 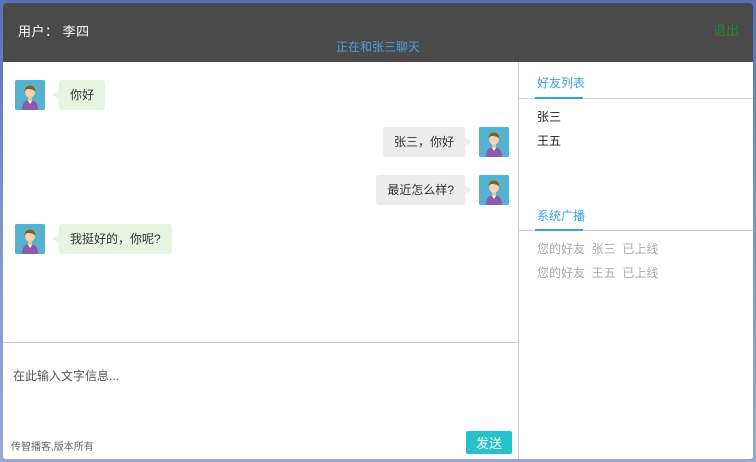 I want to click on message-bubble: 张三，你好, so click(x=427, y=142).